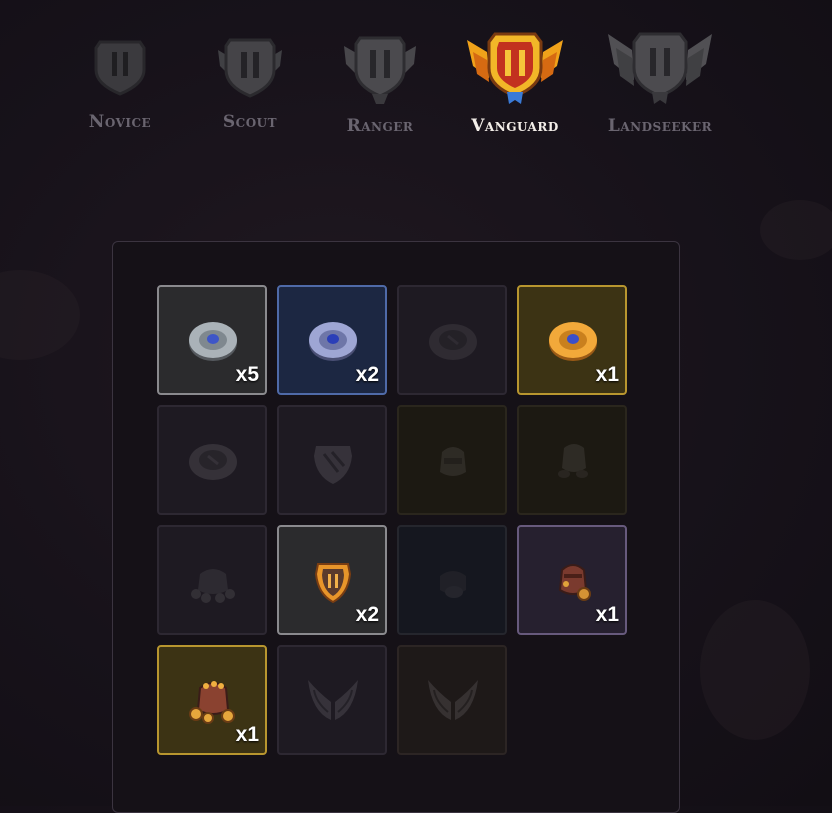 The width and height of the screenshot is (832, 813). I want to click on gold-coin-icon, so click(573, 341).